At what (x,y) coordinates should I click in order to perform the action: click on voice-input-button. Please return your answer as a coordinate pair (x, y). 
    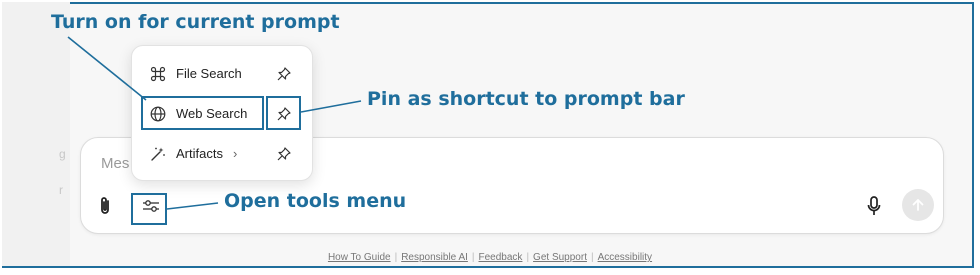
    Looking at the image, I should click on (874, 206).